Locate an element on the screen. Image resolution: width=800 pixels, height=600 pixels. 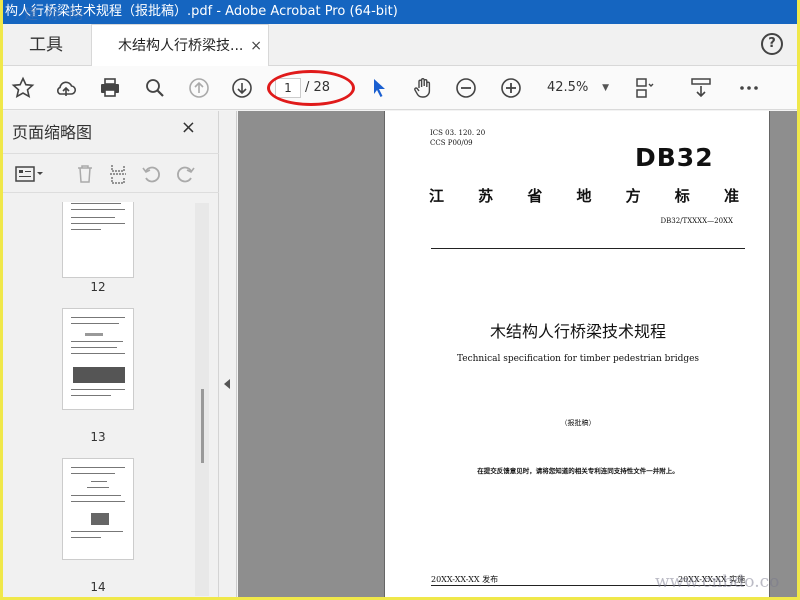
extract-page-icon is located at coordinates (118, 174).